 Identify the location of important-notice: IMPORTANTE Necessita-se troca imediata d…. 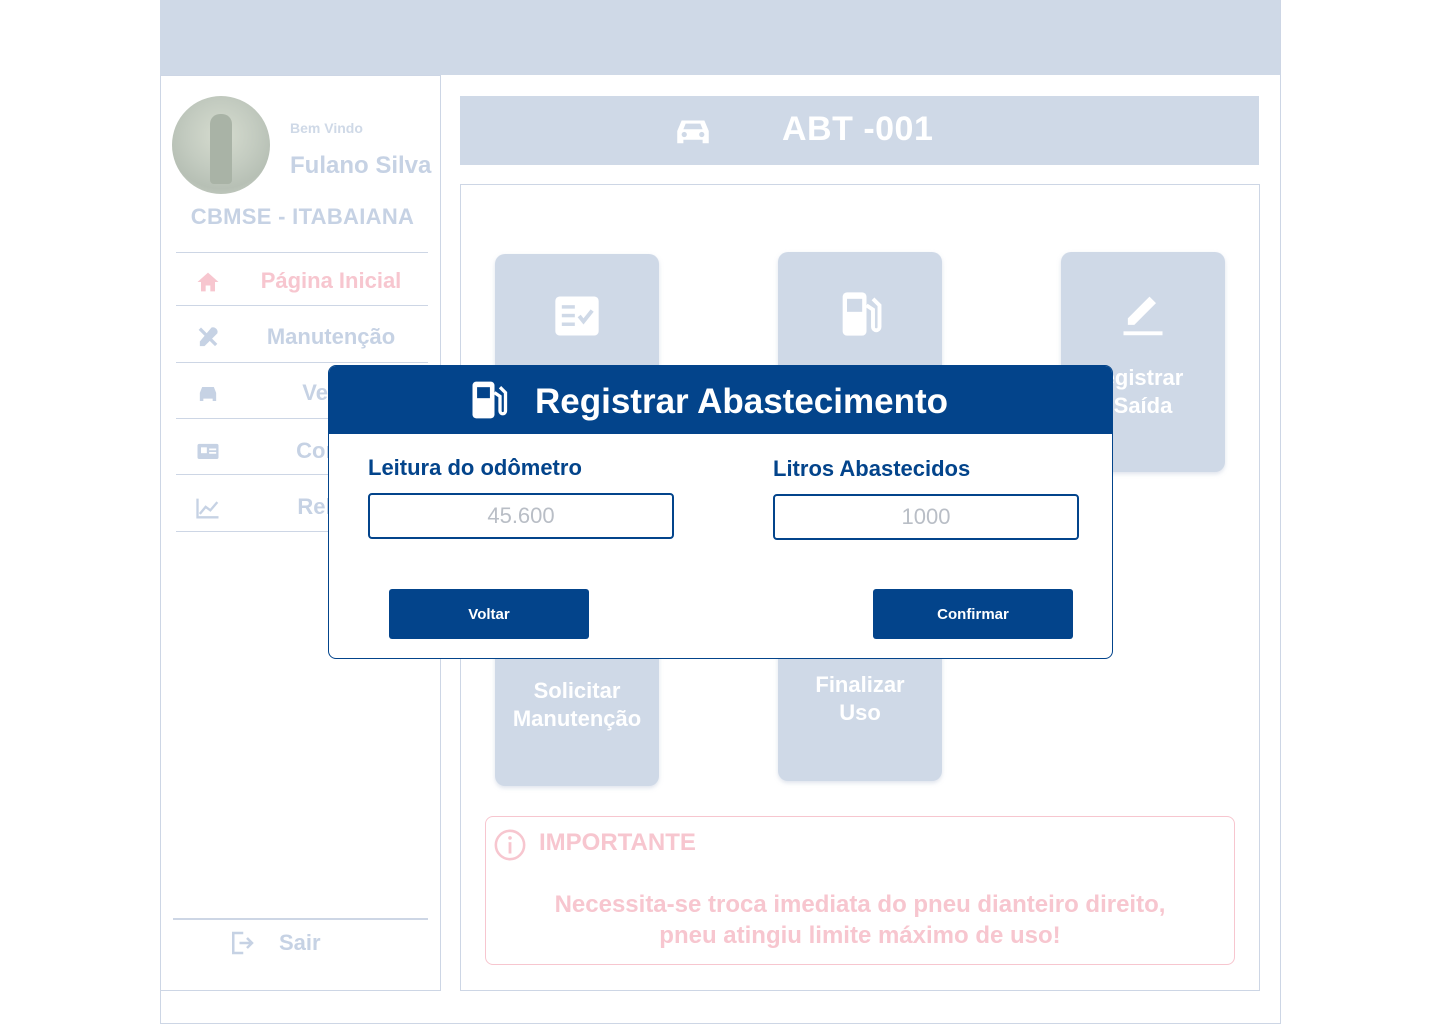
(860, 890).